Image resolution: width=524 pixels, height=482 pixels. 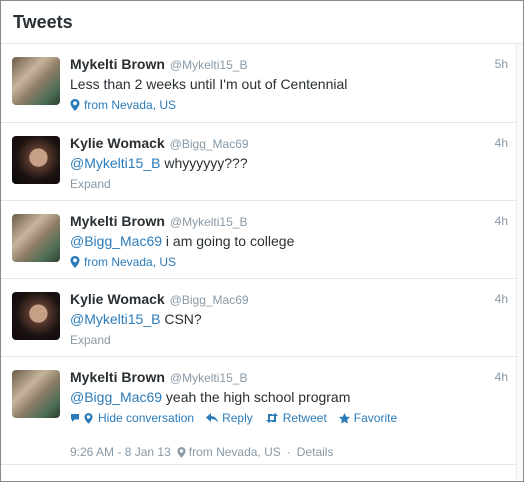 I want to click on reply-icon, so click(x=212, y=418).